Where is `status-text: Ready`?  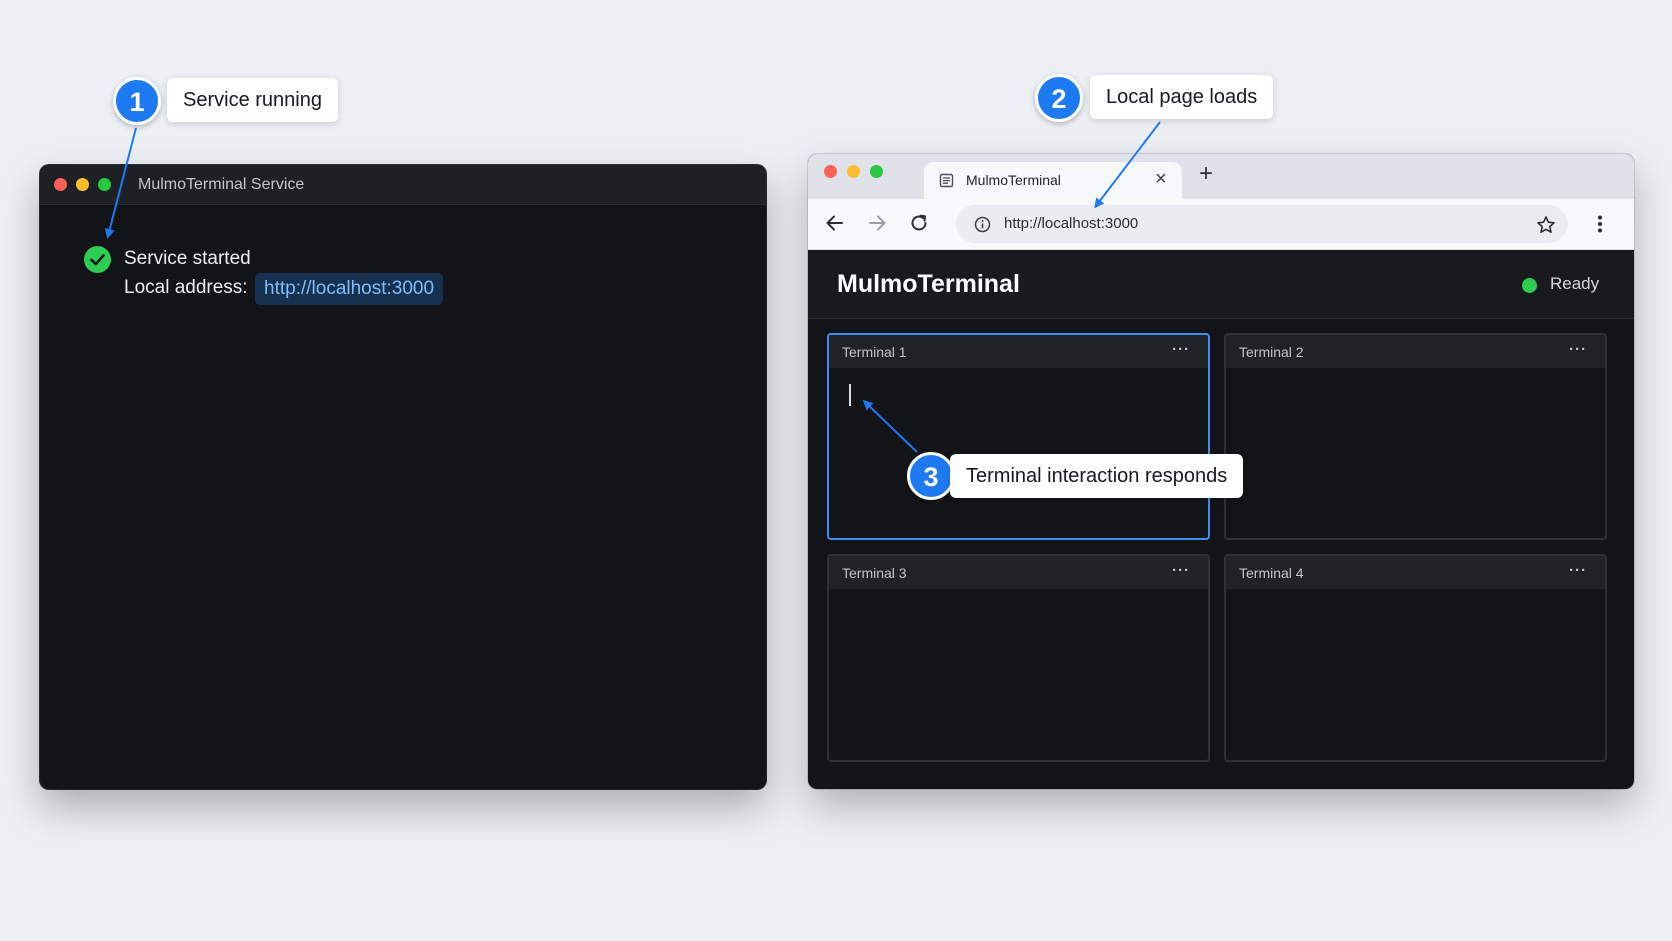
status-text: Ready is located at coordinates (1575, 283).